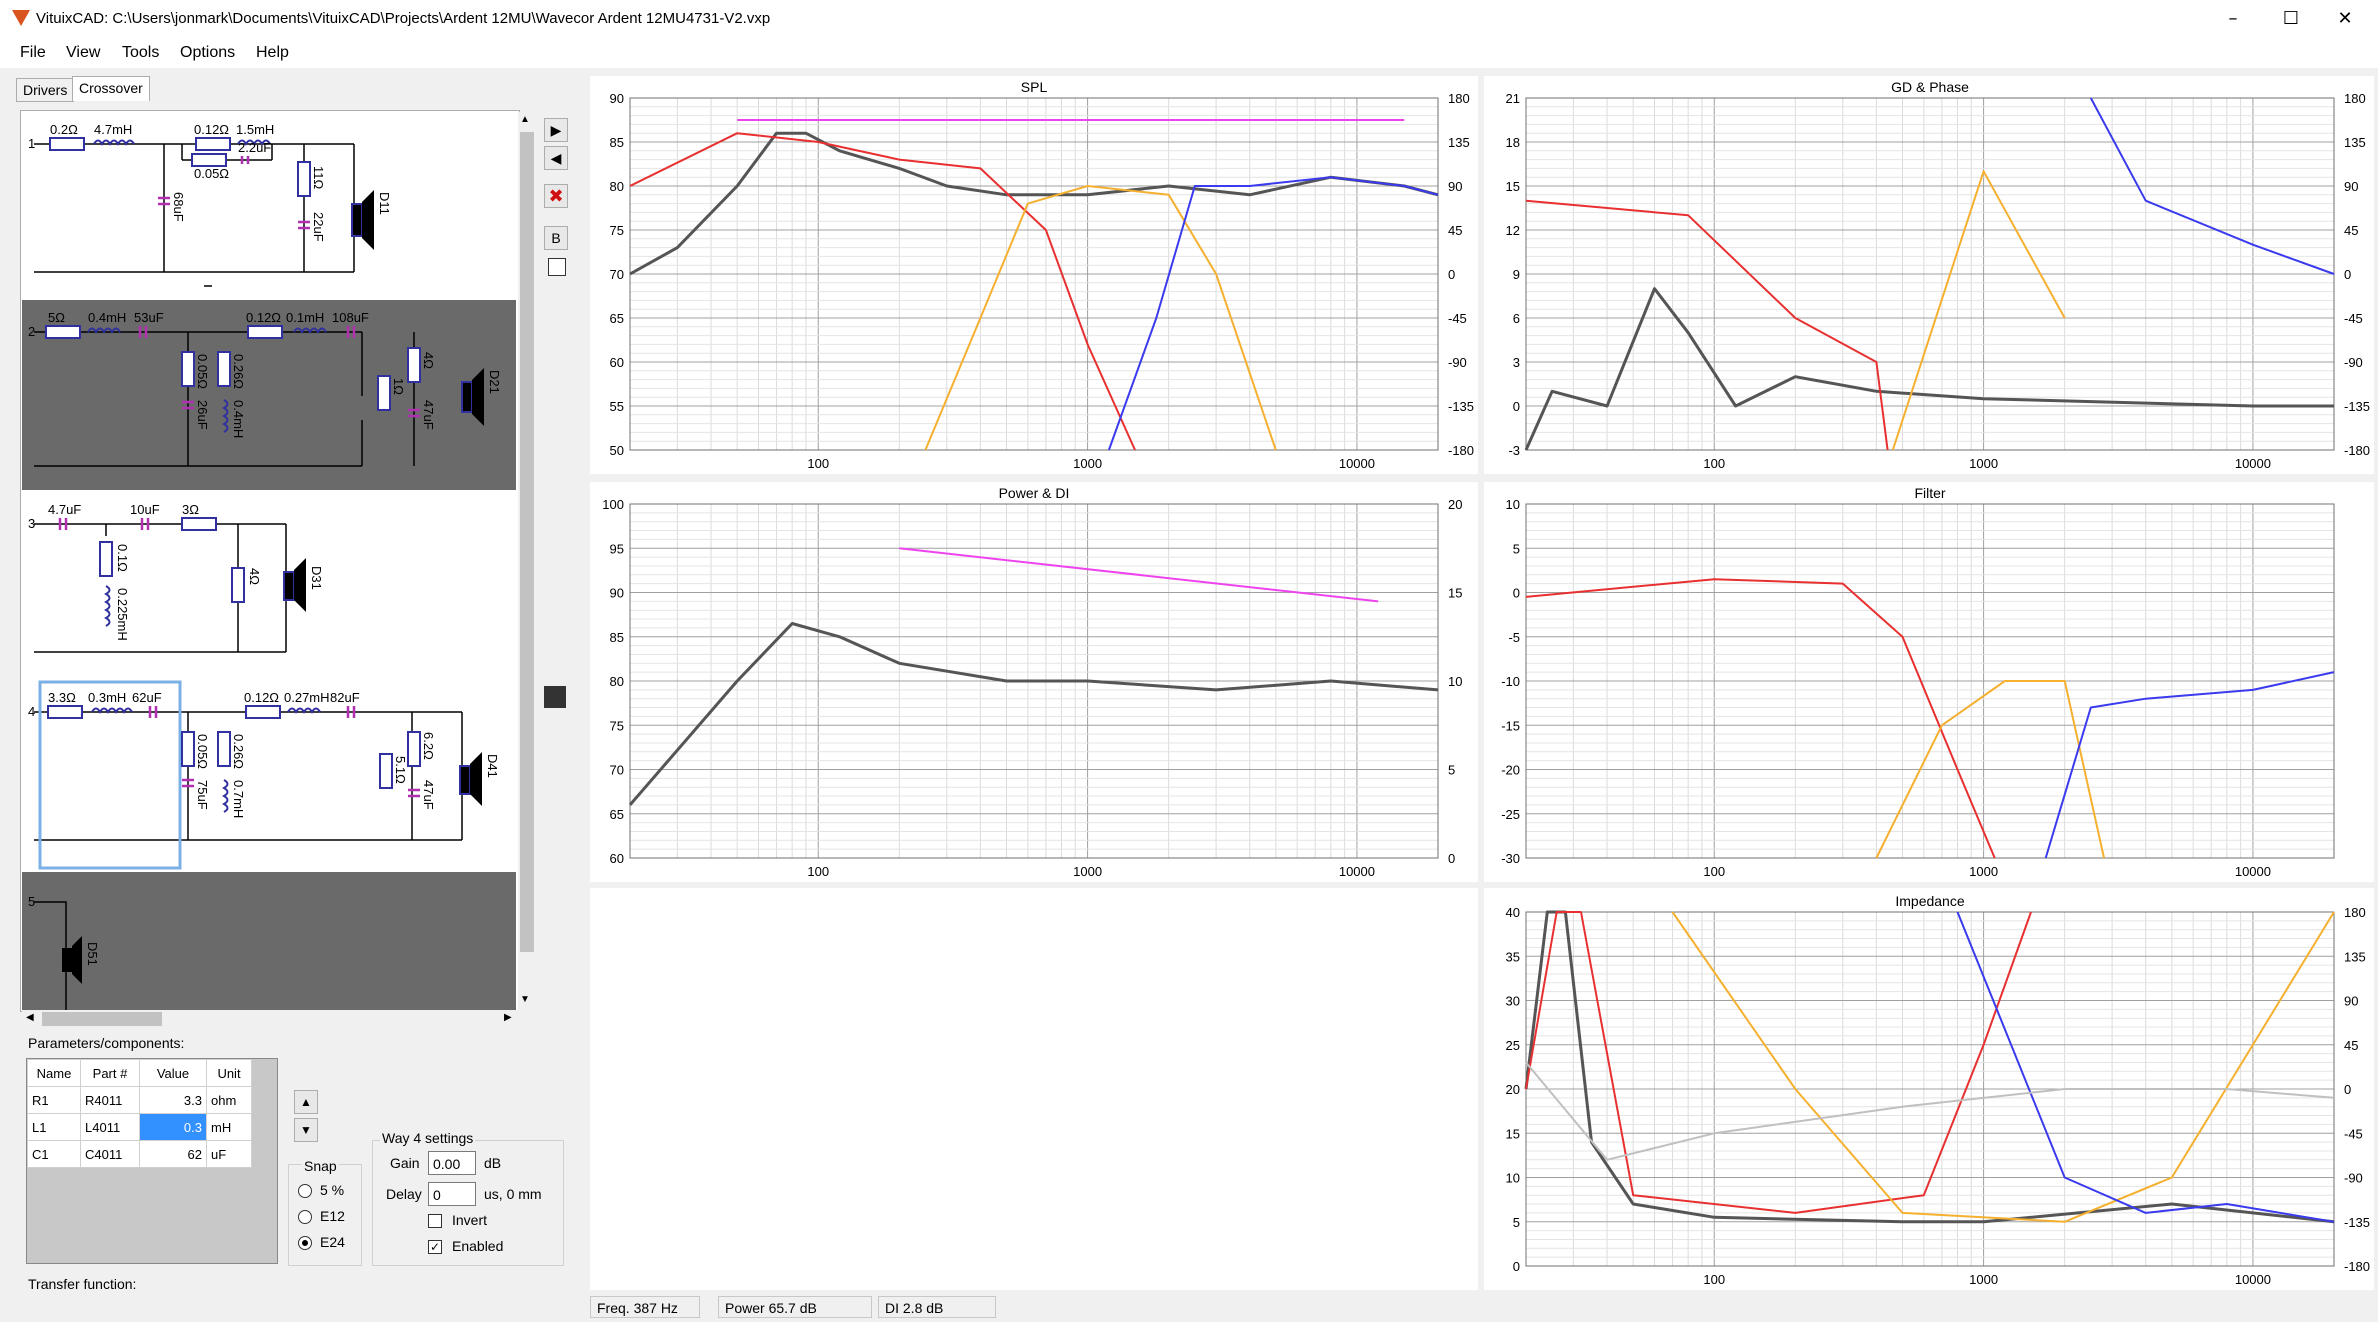  Describe the element at coordinates (1516, 362) in the screenshot. I see `y-tick-label: 3` at that location.